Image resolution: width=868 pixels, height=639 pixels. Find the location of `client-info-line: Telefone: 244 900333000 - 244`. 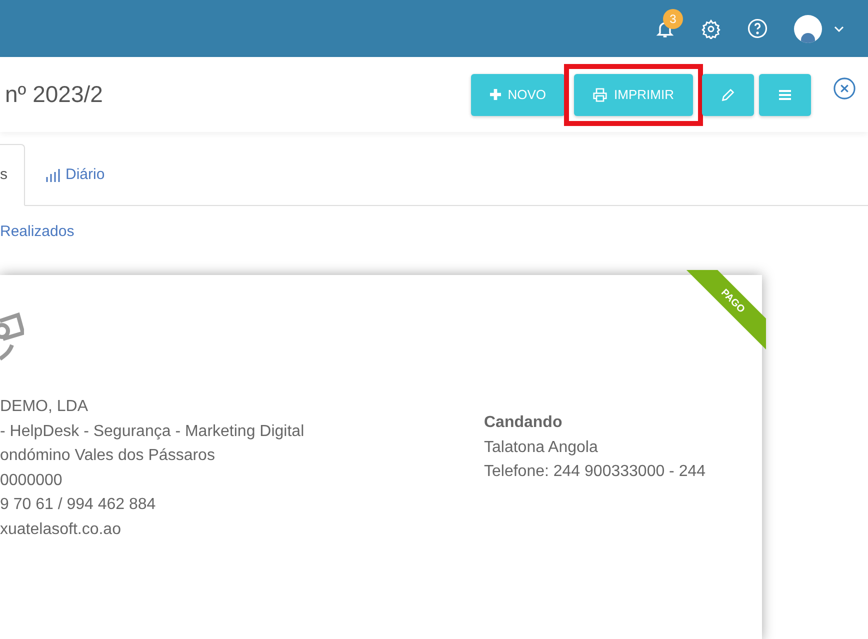

client-info-line: Telefone: 244 900333000 - 244 is located at coordinates (595, 472).